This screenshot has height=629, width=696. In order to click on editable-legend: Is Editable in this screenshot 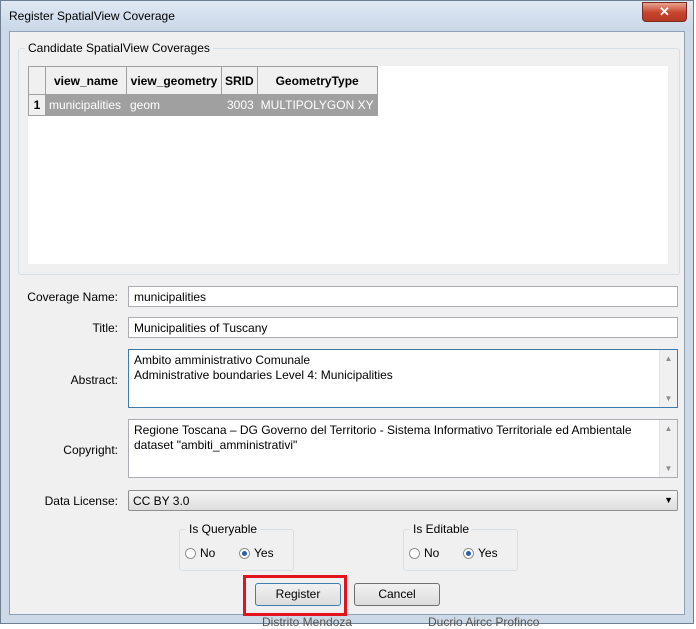, I will do `click(441, 529)`.